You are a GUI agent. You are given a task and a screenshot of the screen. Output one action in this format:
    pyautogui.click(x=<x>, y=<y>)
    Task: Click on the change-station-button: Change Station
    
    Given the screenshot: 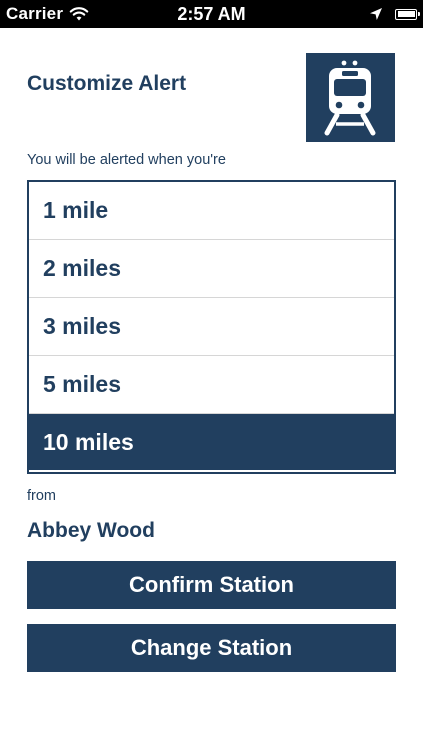 What is the action you would take?
    pyautogui.click(x=211, y=648)
    